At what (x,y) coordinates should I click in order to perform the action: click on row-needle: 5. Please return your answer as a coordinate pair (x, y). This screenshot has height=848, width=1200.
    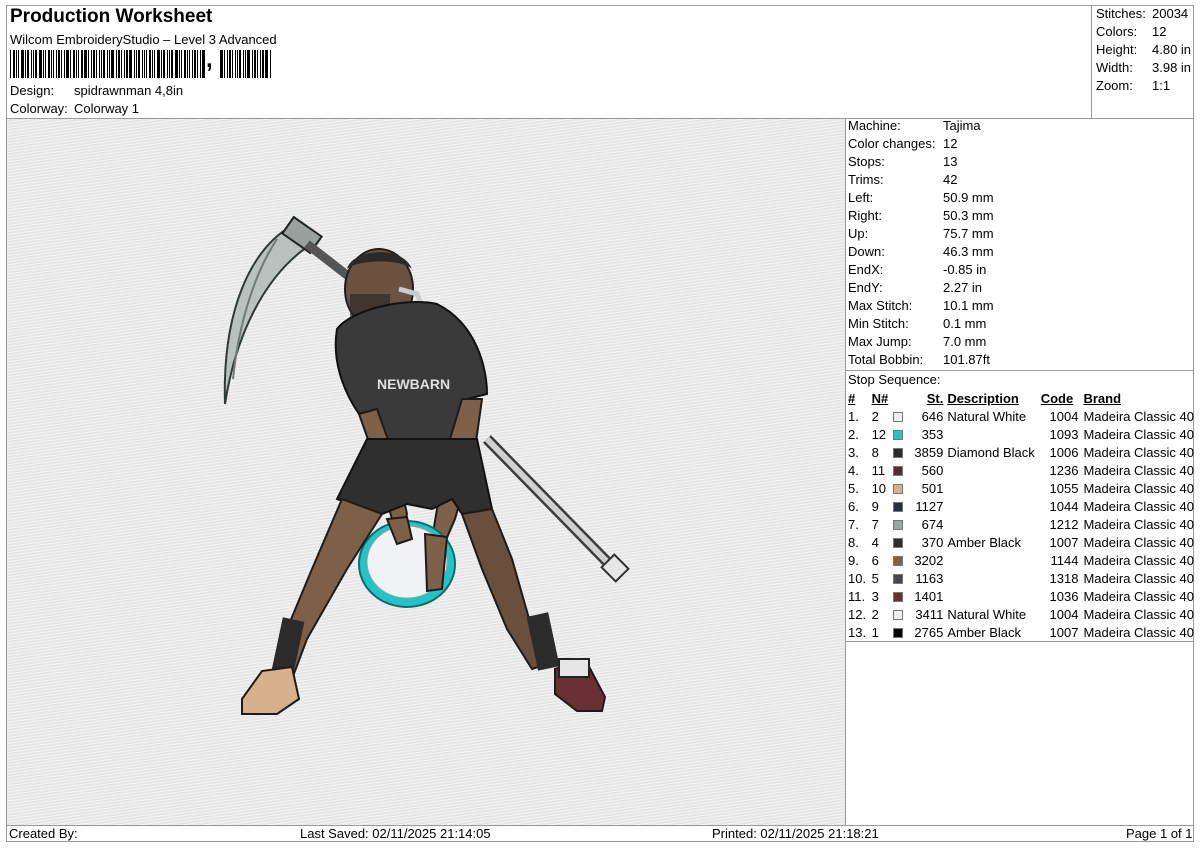
    Looking at the image, I should click on (875, 578).